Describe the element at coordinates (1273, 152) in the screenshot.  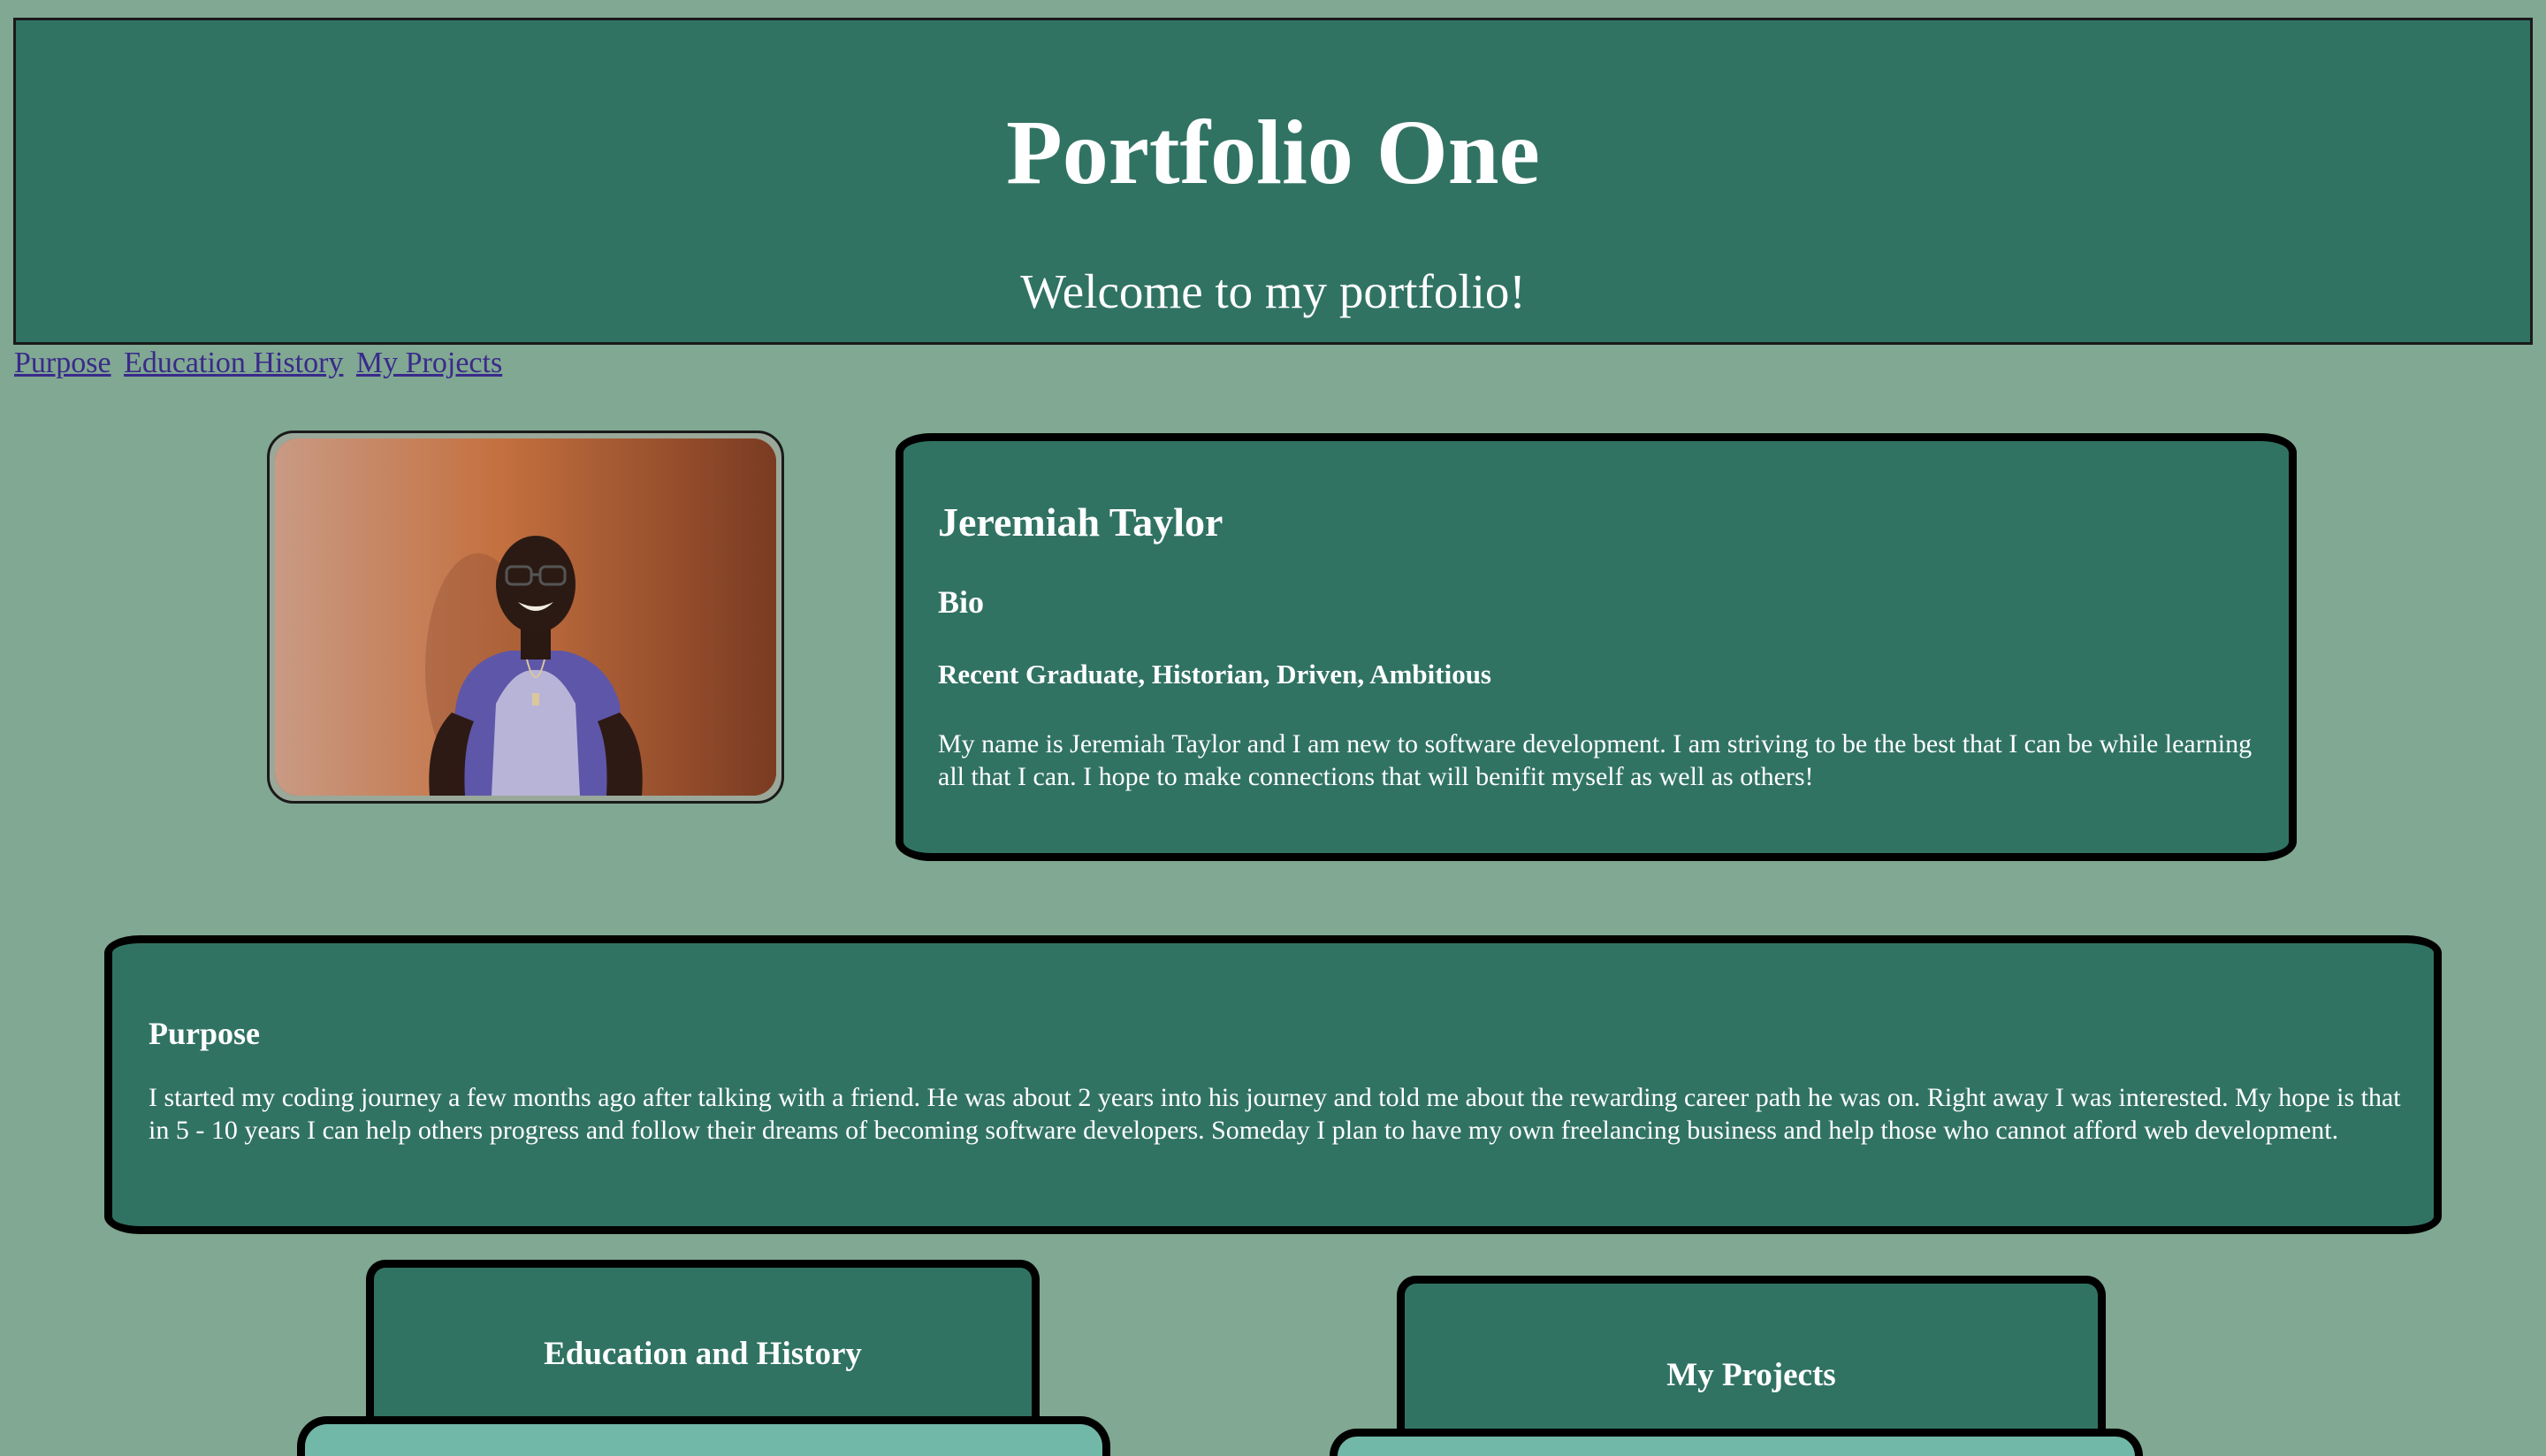
I see `page-title: Portfolio One` at that location.